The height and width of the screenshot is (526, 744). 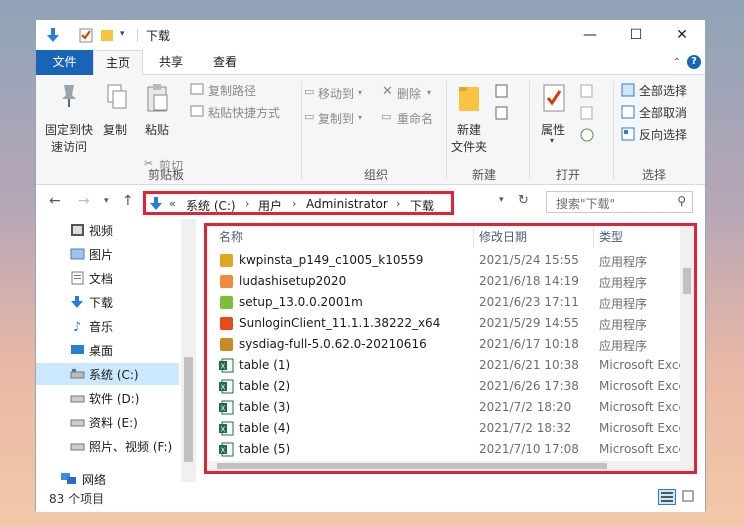 What do you see at coordinates (53, 35) in the screenshot?
I see `download-arrow-icon` at bounding box center [53, 35].